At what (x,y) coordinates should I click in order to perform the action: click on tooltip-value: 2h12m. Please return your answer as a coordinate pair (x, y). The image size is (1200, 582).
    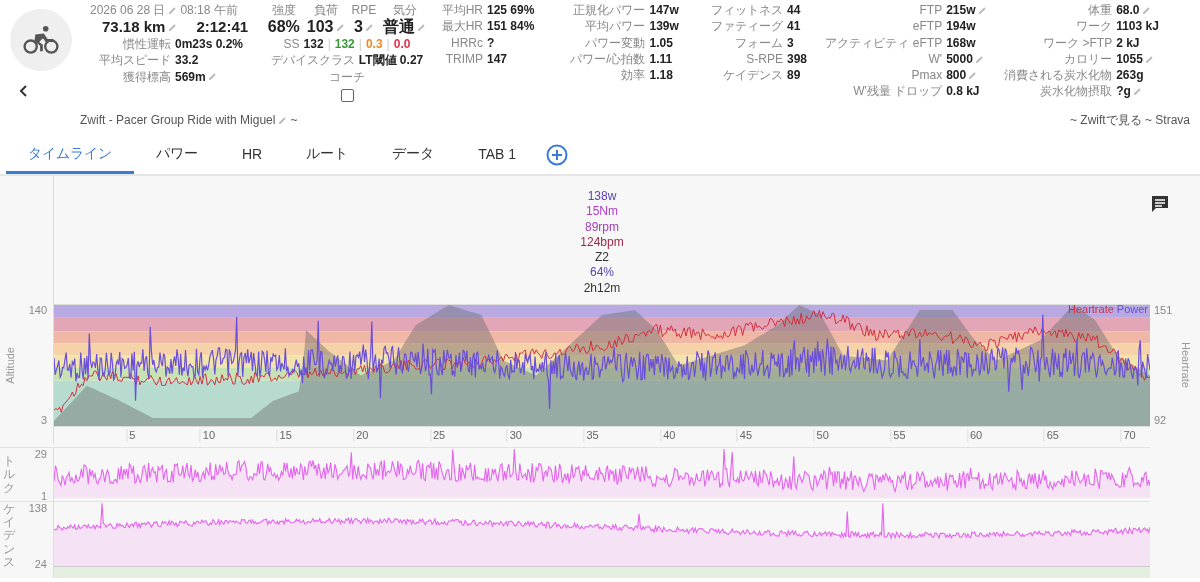
    Looking at the image, I should click on (602, 288).